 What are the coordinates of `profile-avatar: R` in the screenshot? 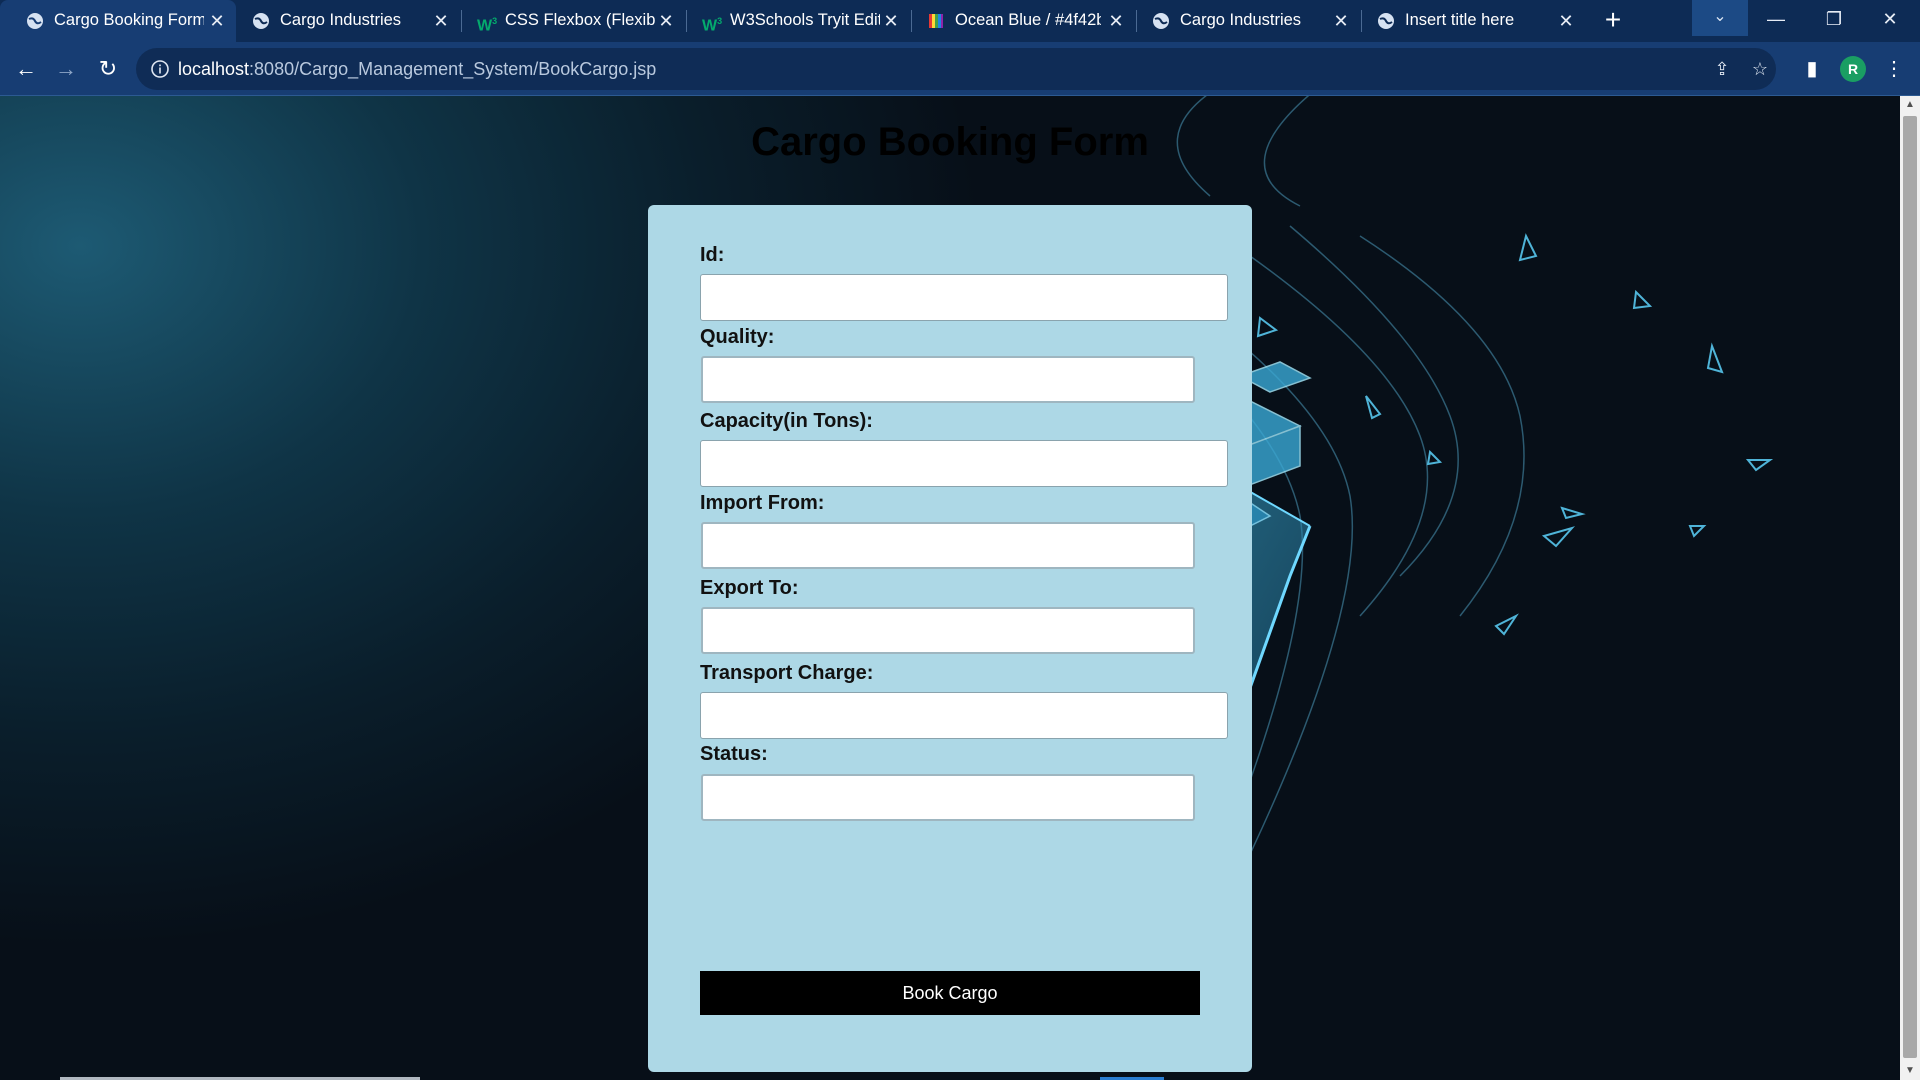 It's located at (1853, 69).